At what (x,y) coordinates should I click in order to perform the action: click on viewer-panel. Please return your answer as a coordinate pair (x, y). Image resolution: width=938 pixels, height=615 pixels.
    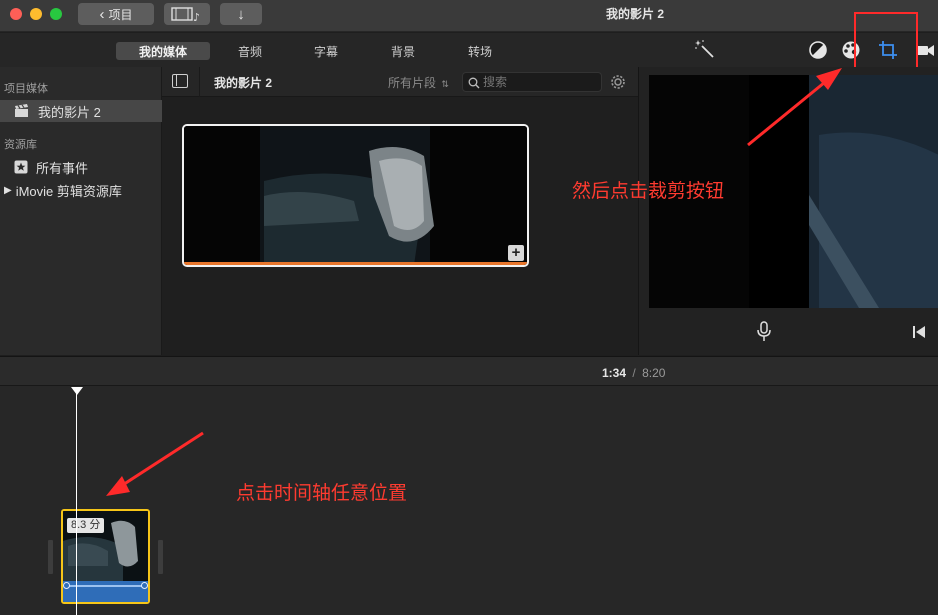
    Looking at the image, I should click on (788, 211).